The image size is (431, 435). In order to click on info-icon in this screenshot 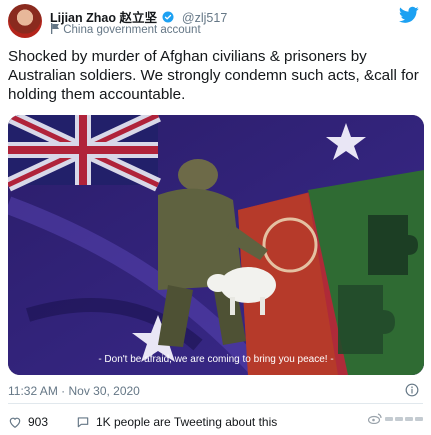, I will do `click(412, 390)`.